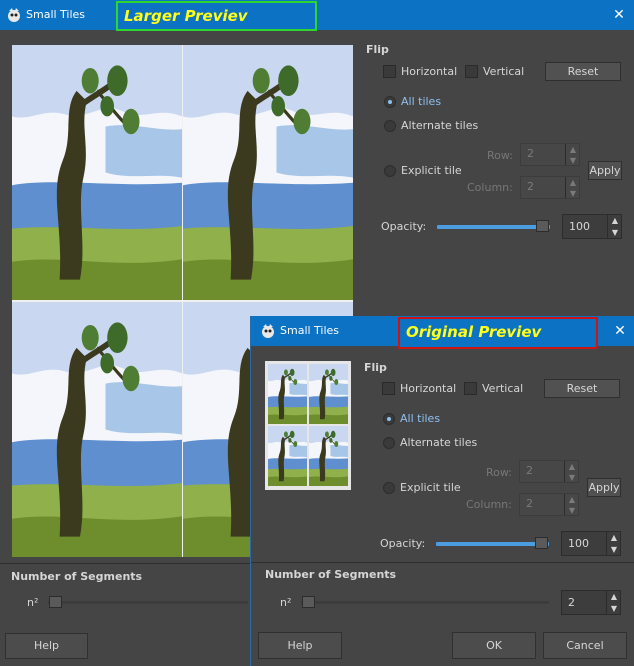 This screenshot has width=634, height=666. What do you see at coordinates (390, 102) in the screenshot?
I see `larger-all-tiles-radio` at bounding box center [390, 102].